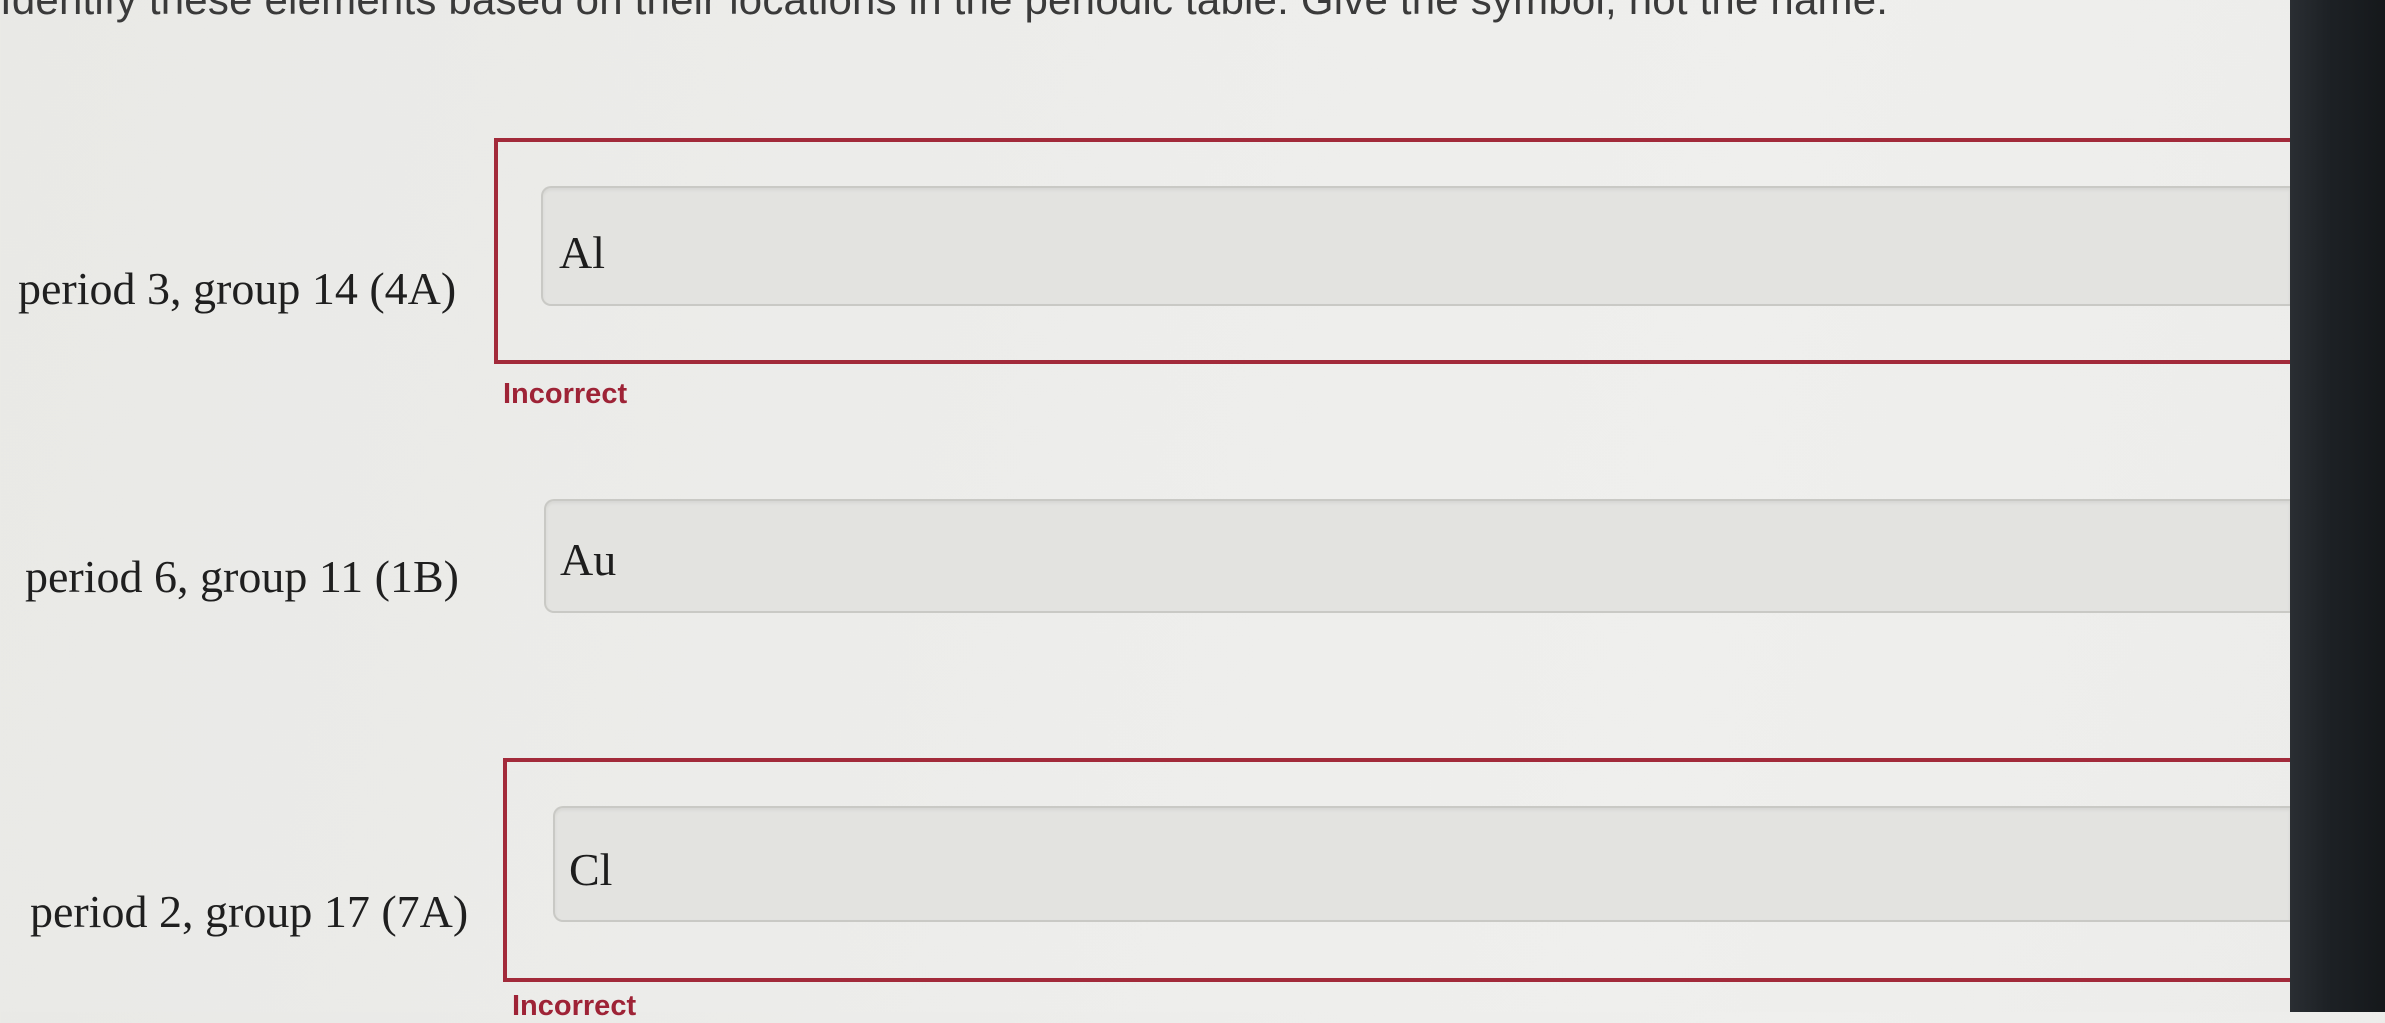  What do you see at coordinates (249, 911) in the screenshot?
I see `question-3-label: period 2, group 17 (7A)` at bounding box center [249, 911].